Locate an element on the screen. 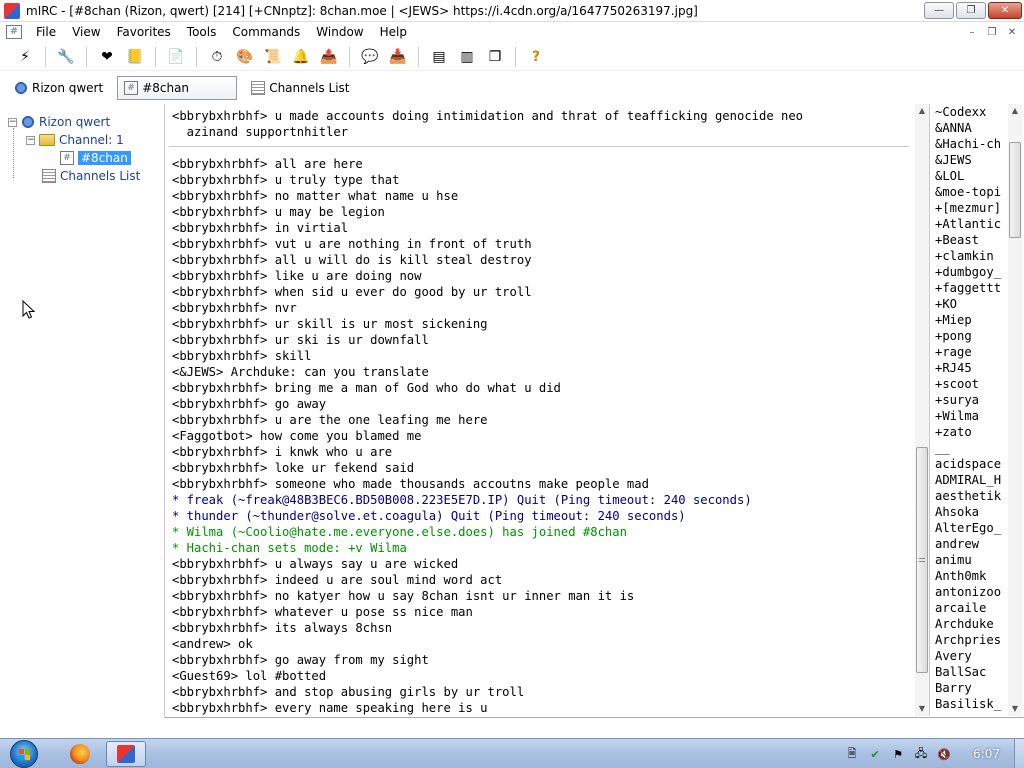 This screenshot has height=768, width=1024. tree-item-8chan: # #8chan is located at coordinates (95, 158).